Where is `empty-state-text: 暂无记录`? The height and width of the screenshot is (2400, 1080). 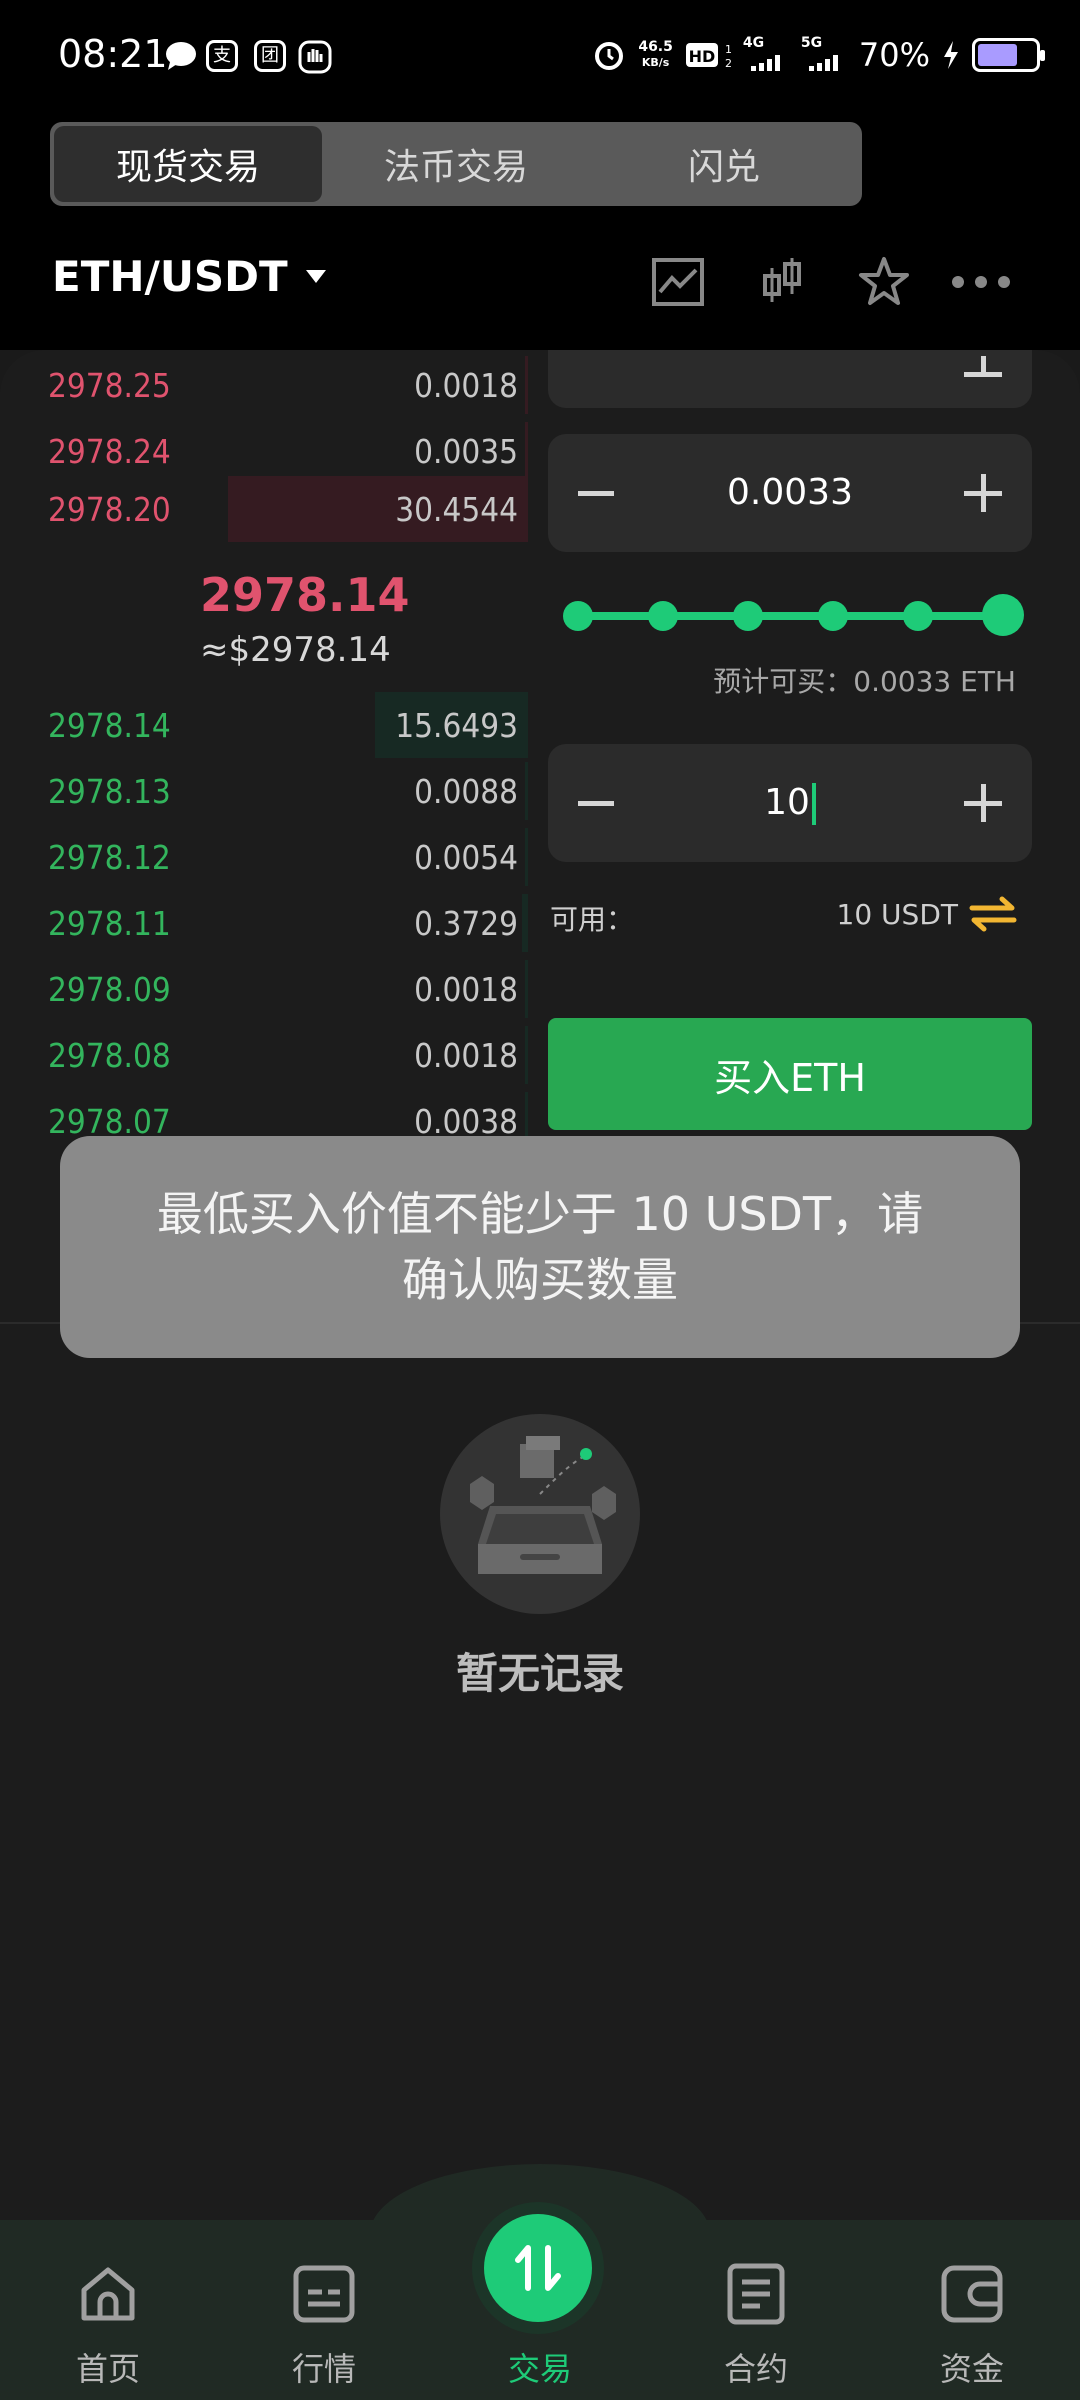
empty-state-text: 暂无记录 is located at coordinates (539, 1673).